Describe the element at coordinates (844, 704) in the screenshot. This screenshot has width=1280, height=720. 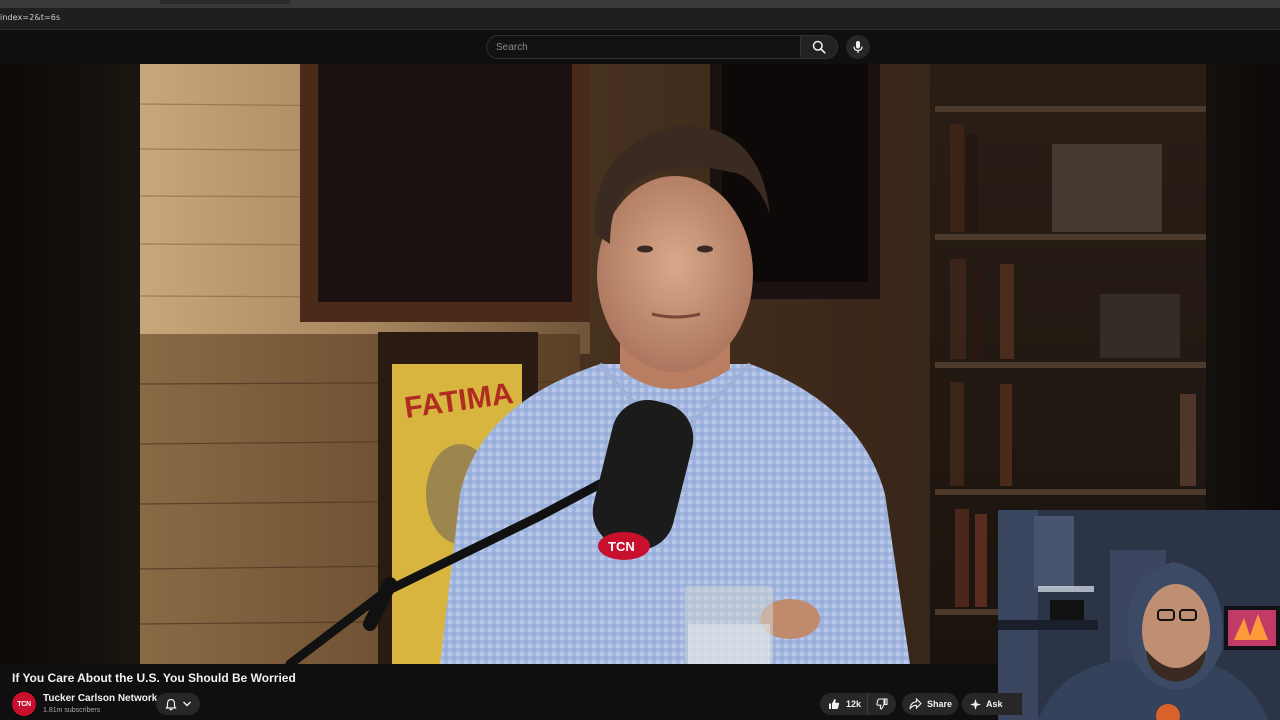
I see `like-button: 12k` at that location.